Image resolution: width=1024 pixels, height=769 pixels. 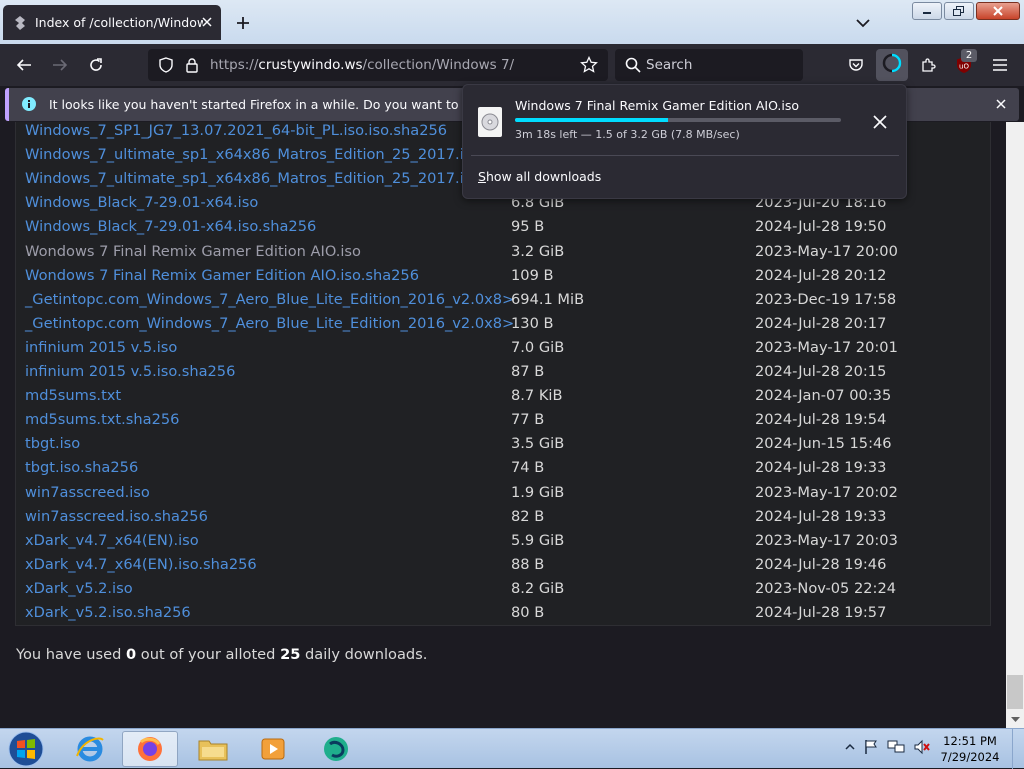 I want to click on file-link: Windows_Black_7-29.01-x64.iso.sha256, so click(x=170, y=226).